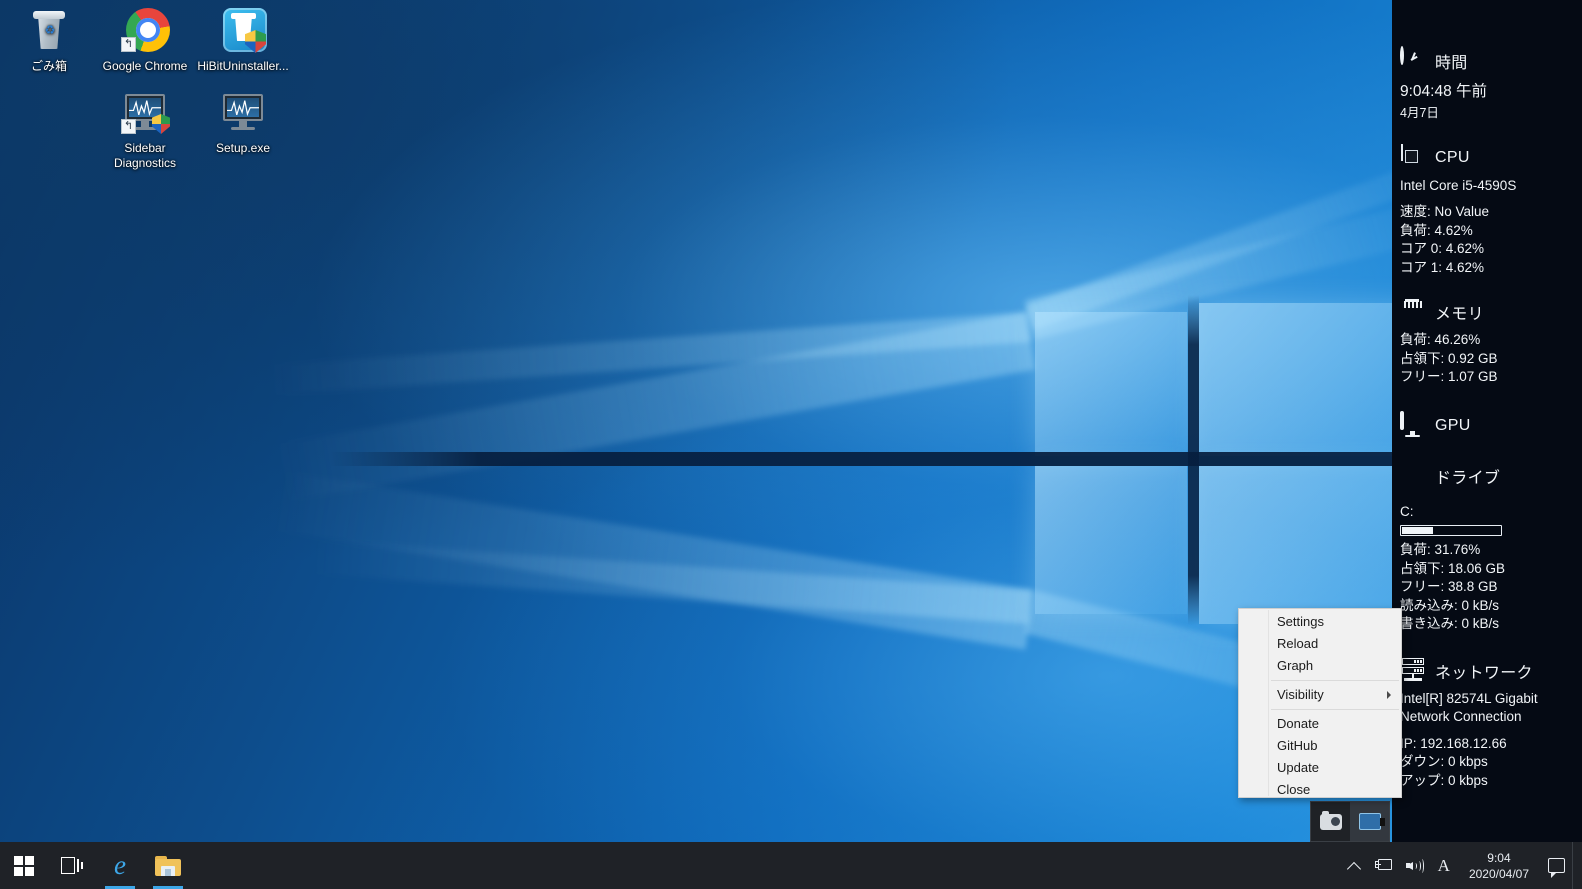 The width and height of the screenshot is (1582, 889). I want to click on context-menu-item-donate: Donate, so click(1320, 724).